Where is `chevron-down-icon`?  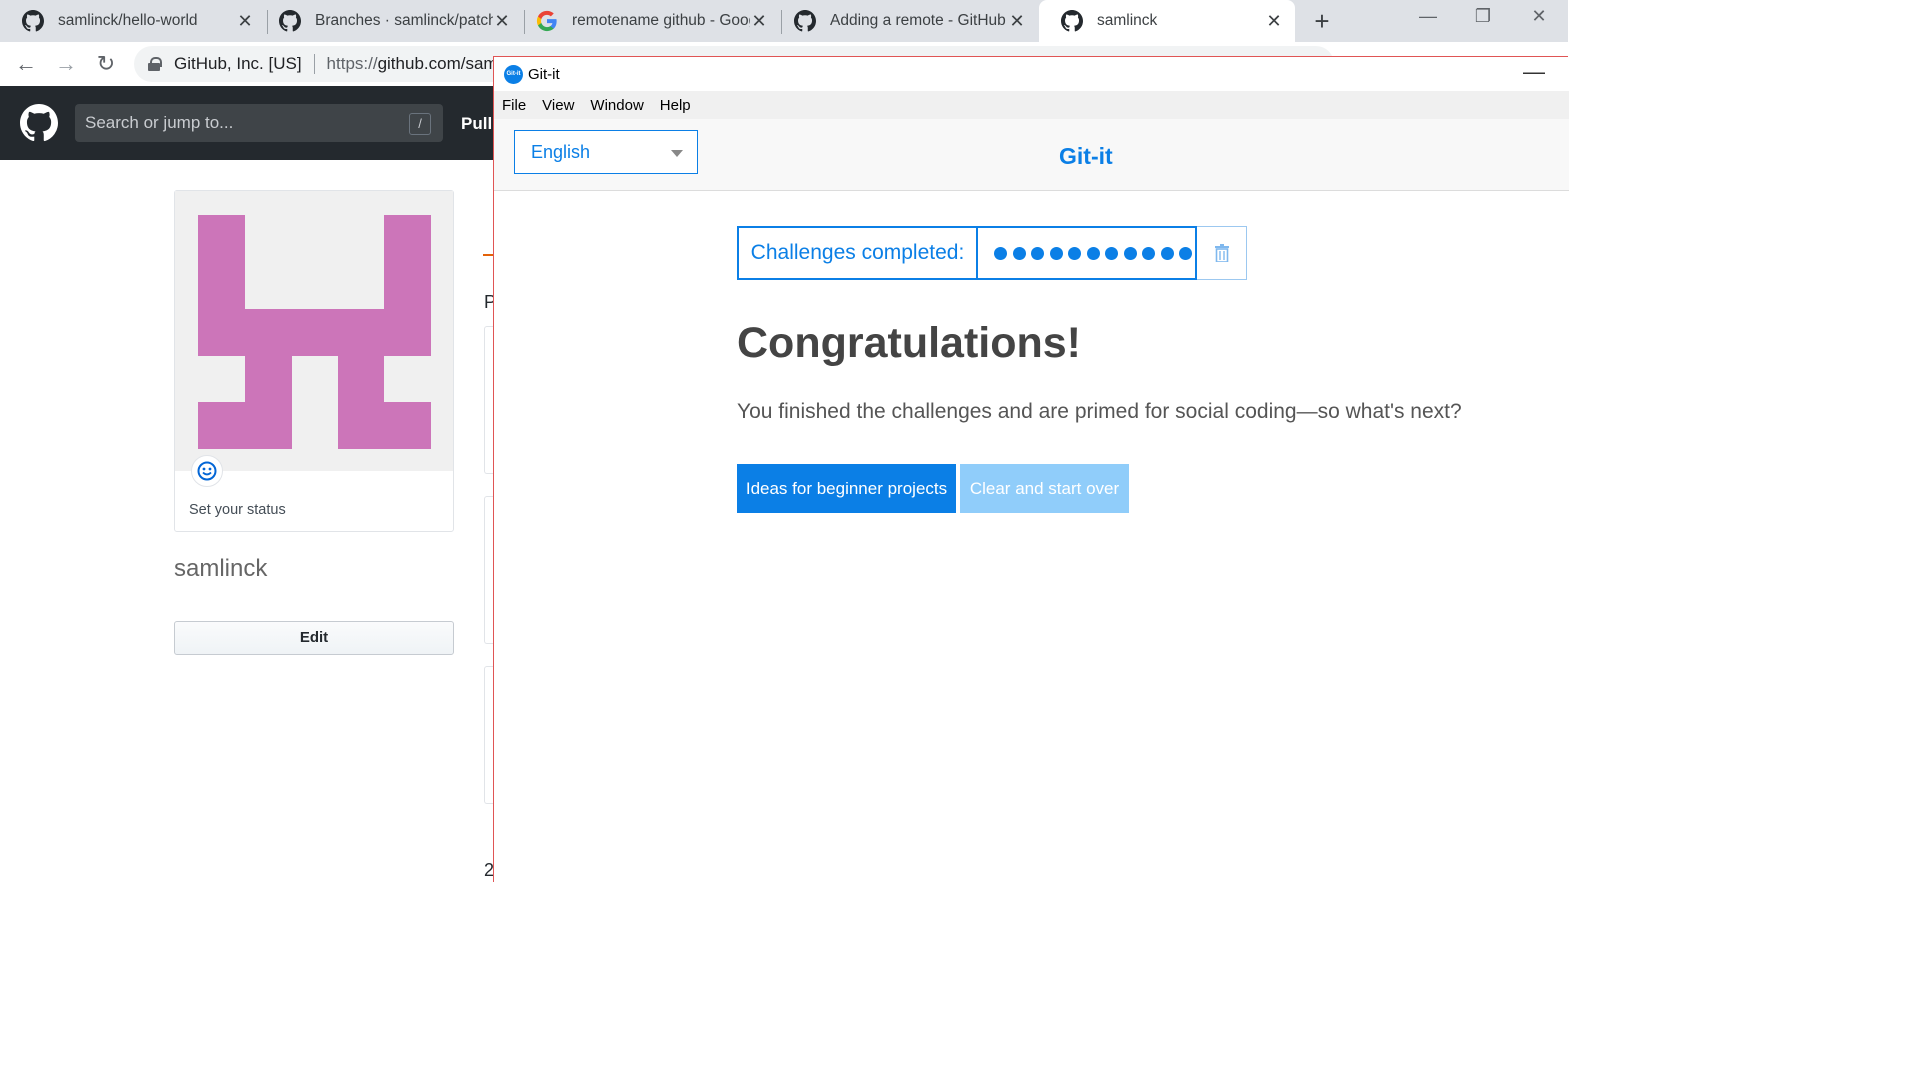 chevron-down-icon is located at coordinates (677, 153).